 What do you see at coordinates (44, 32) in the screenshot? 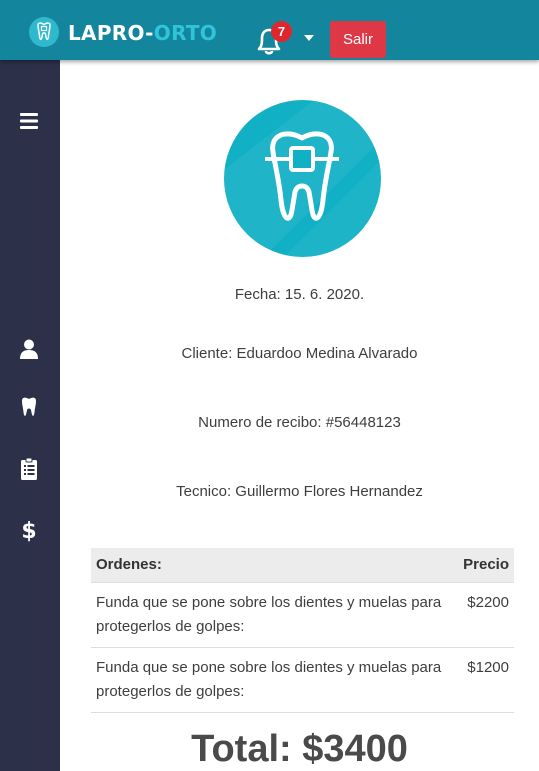
I see `logo-tooth-icon` at bounding box center [44, 32].